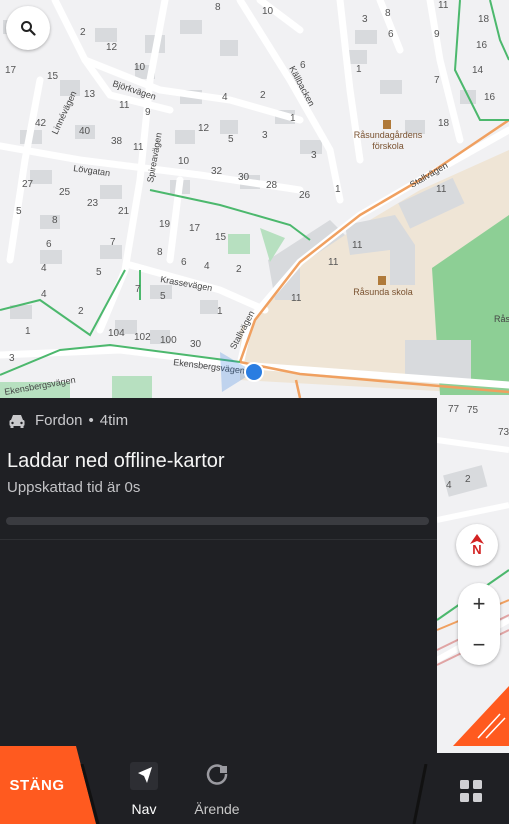 The width and height of the screenshot is (509, 824). Describe the element at coordinates (503, 432) in the screenshot. I see `svg-text: 73` at that location.